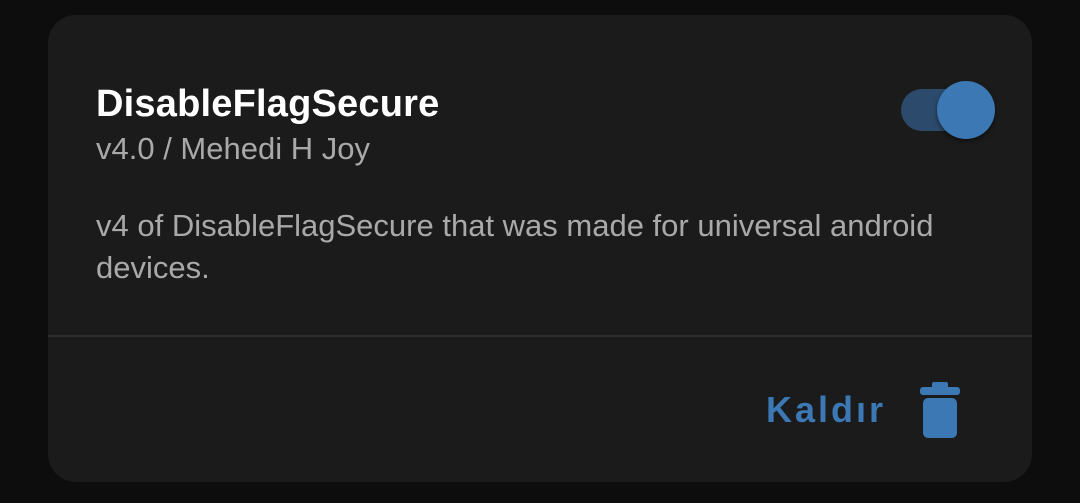  What do you see at coordinates (268, 104) in the screenshot?
I see `module-title: DisableFlagSecure` at bounding box center [268, 104].